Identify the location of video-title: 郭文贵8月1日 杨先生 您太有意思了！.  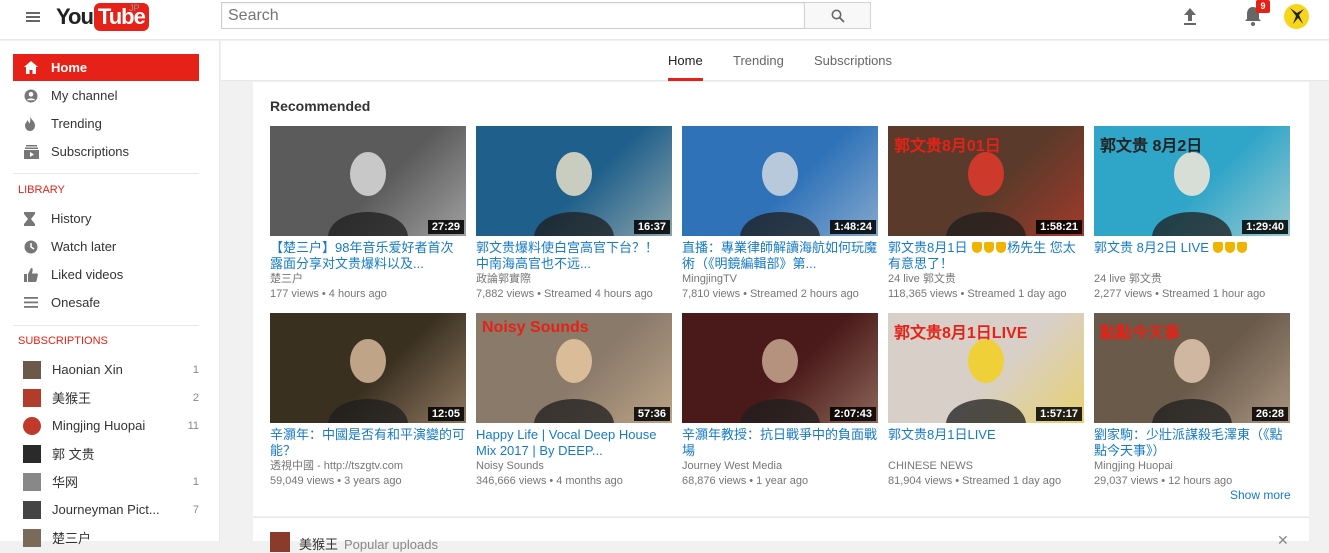
(986, 256).